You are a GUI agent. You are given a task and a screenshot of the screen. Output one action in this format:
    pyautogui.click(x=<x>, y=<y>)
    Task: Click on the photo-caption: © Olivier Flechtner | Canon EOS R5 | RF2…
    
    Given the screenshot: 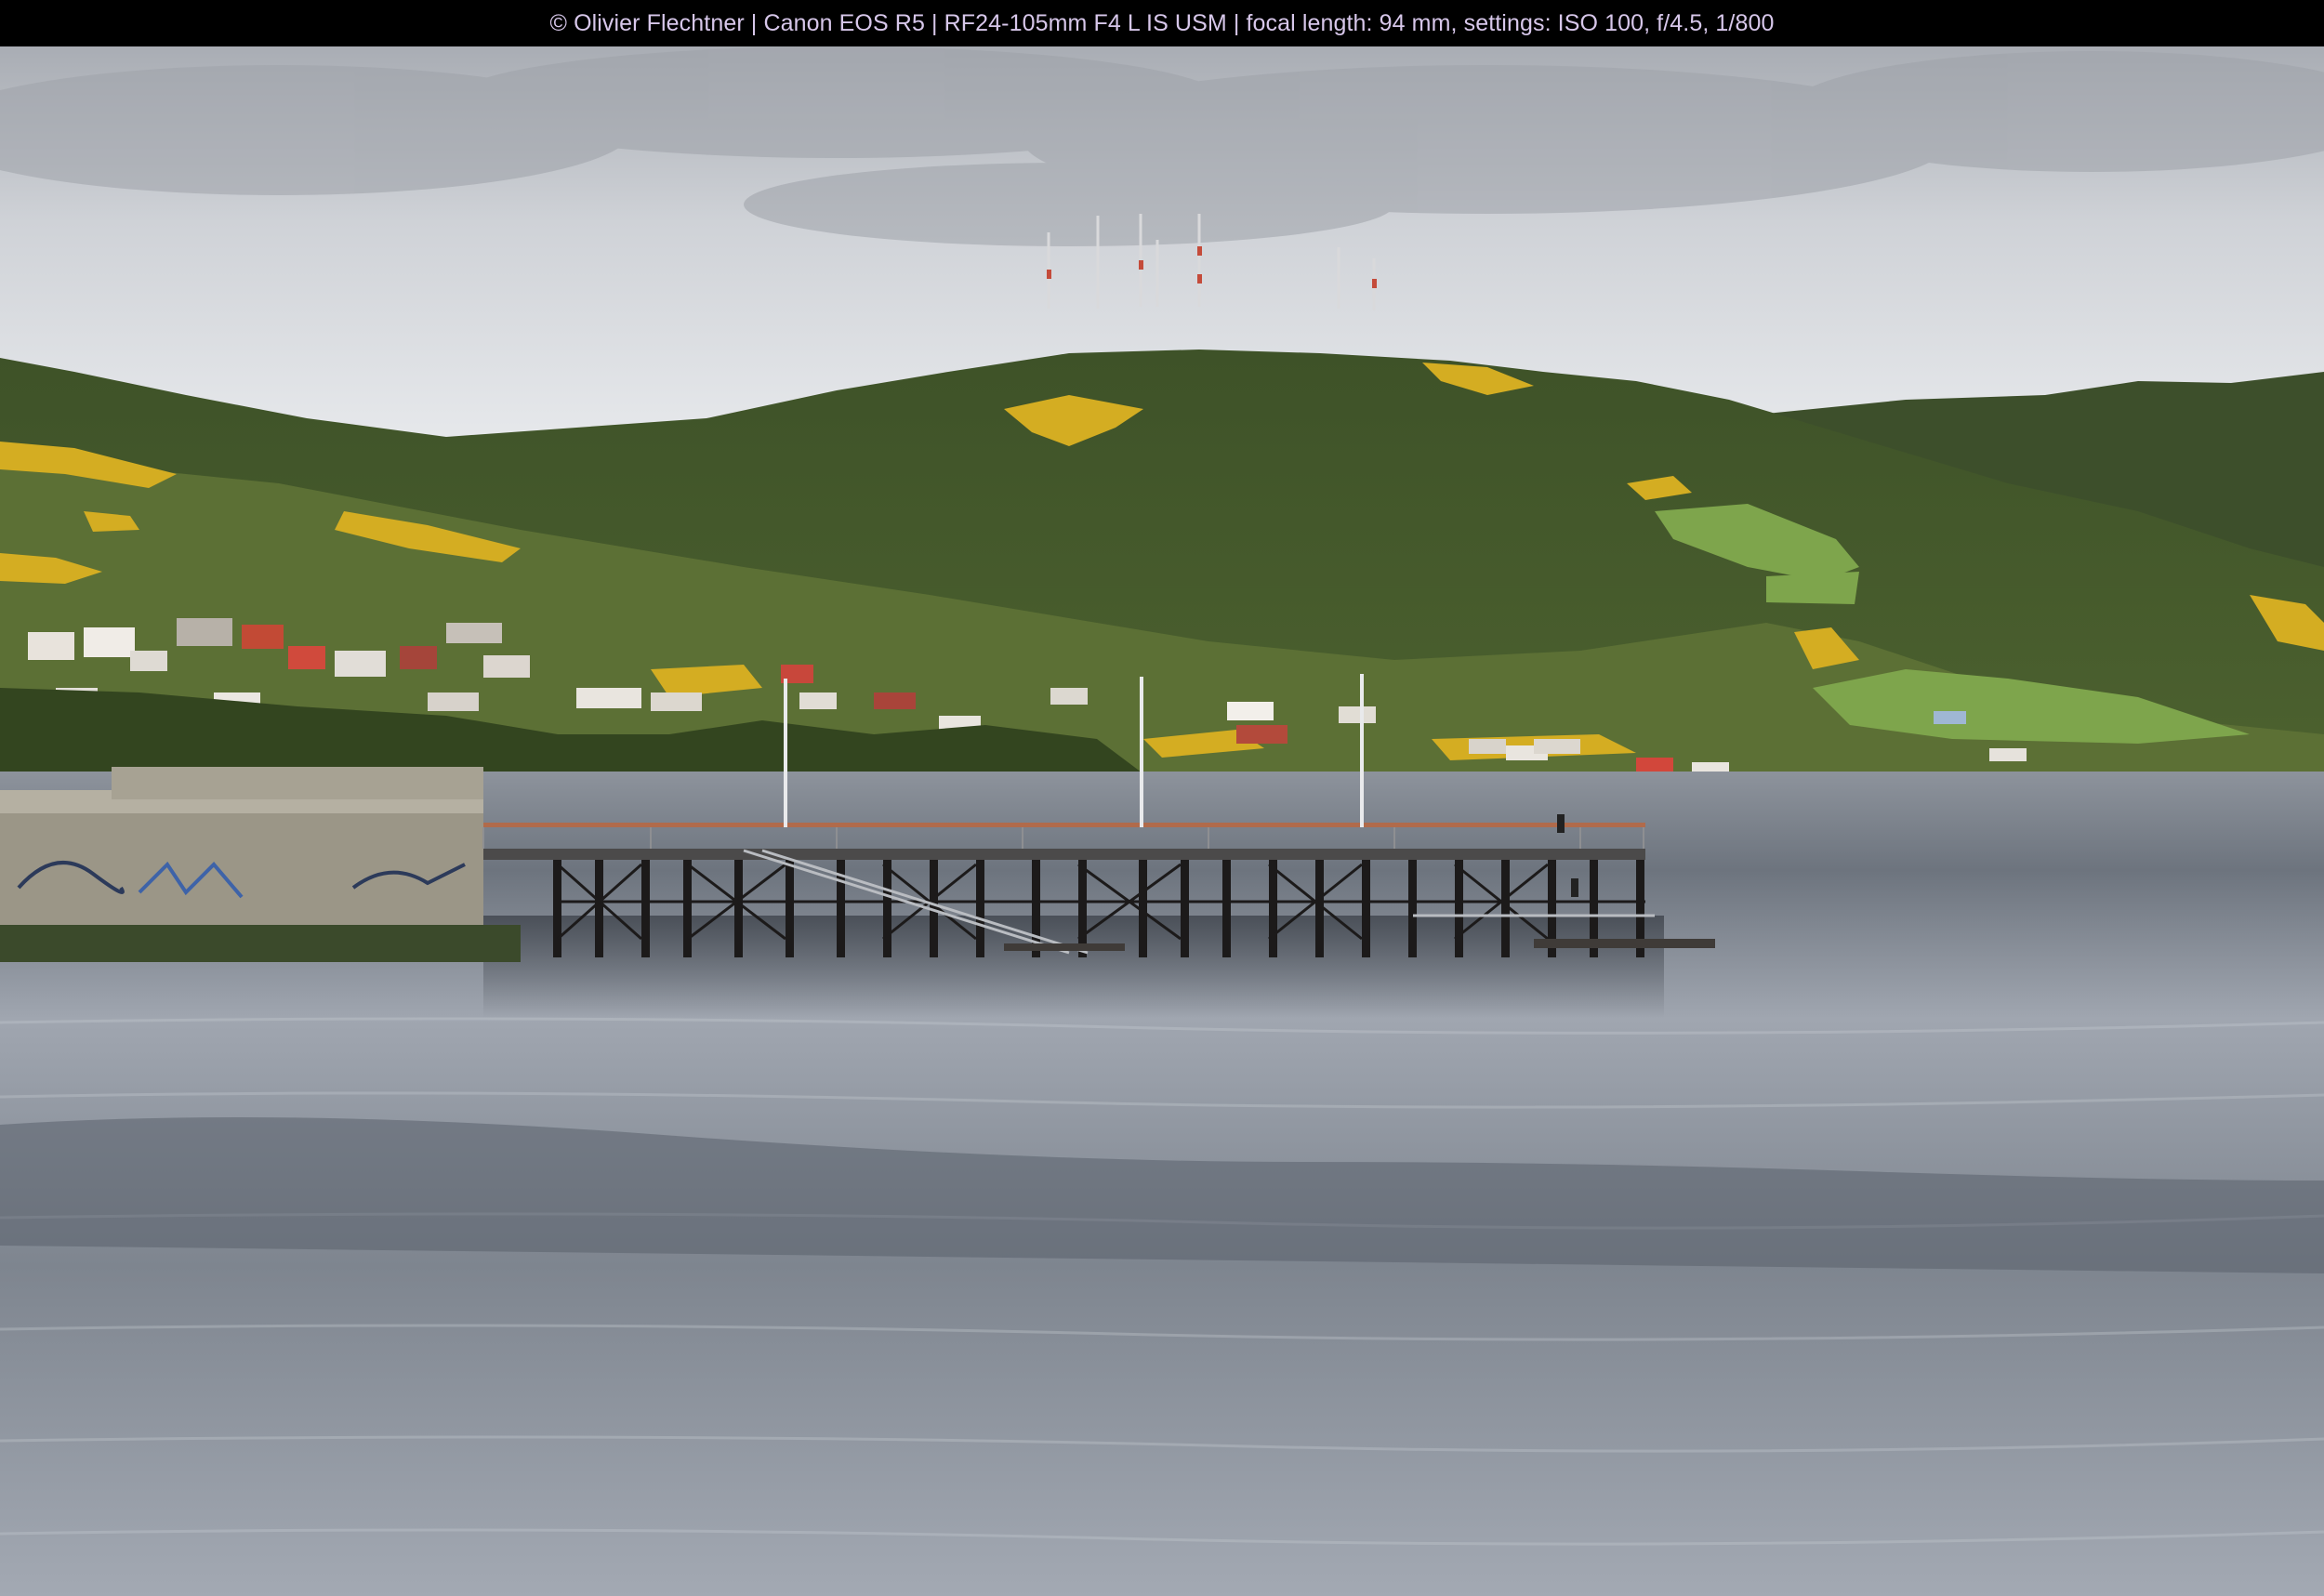 What is the action you would take?
    pyautogui.click(x=1162, y=23)
    